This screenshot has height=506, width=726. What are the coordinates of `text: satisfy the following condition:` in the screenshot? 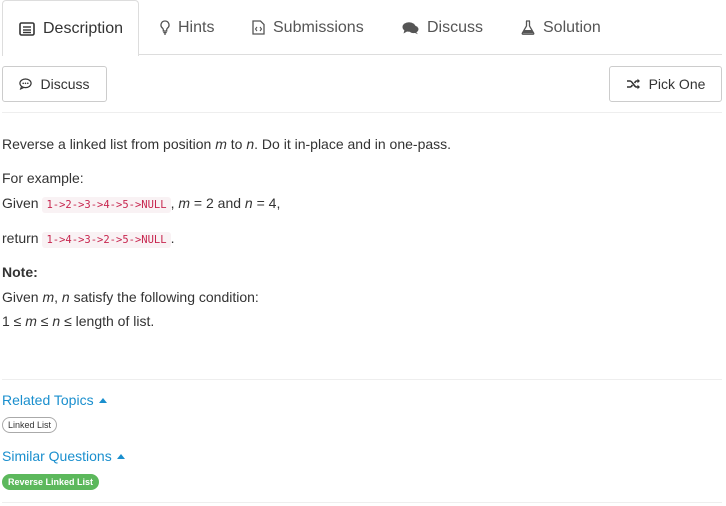 It's located at (164, 297).